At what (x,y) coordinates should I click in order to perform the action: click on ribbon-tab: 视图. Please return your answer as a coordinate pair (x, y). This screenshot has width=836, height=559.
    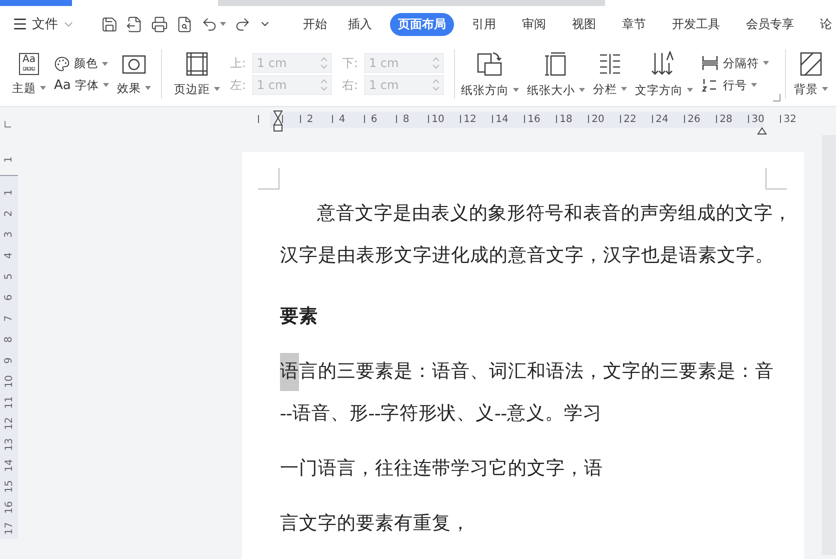
    Looking at the image, I should click on (584, 24).